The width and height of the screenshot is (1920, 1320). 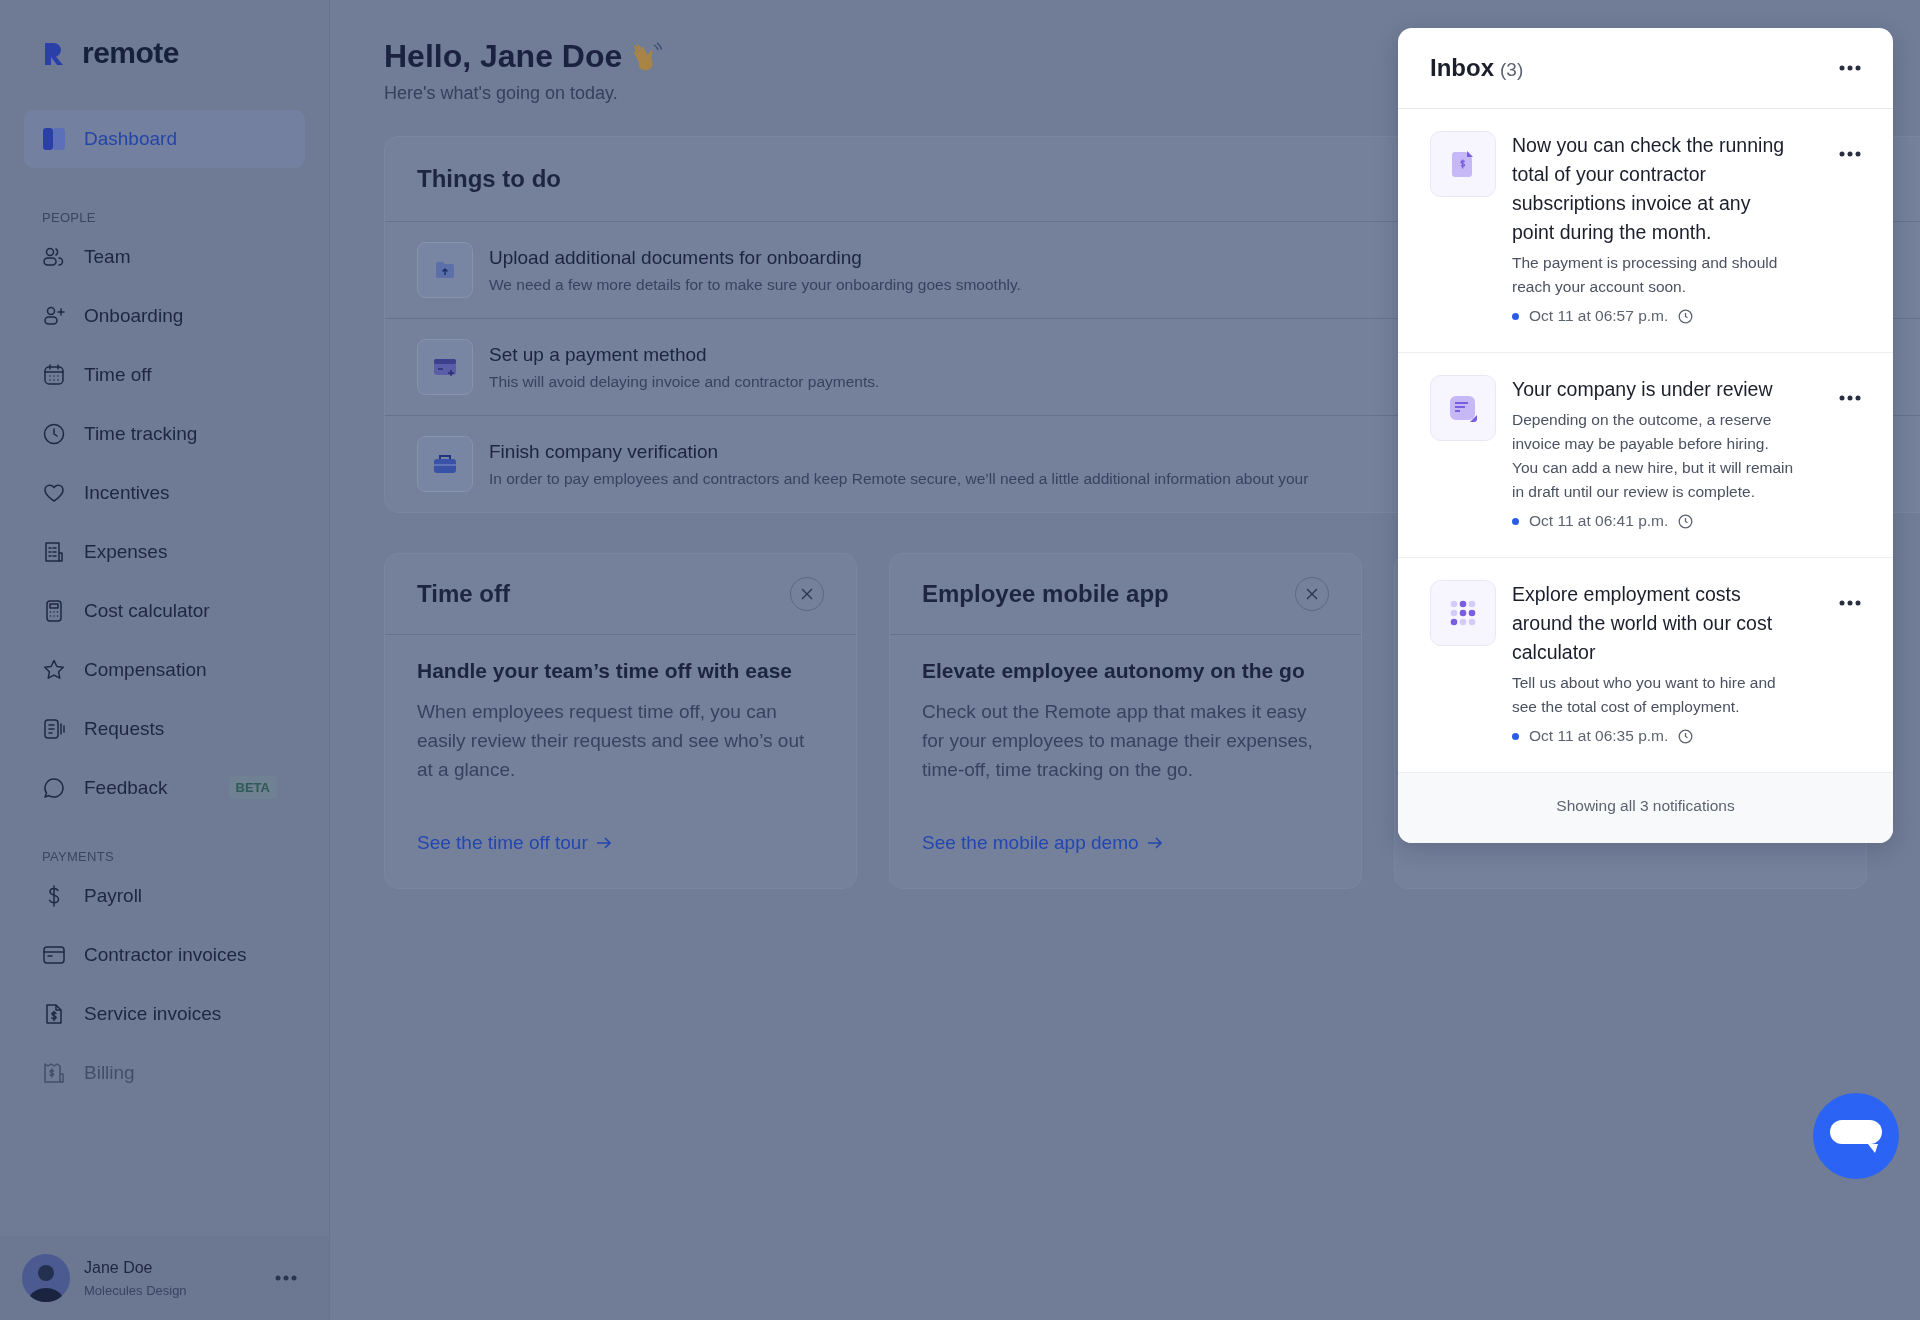 I want to click on calendar-icon, so click(x=54, y=374).